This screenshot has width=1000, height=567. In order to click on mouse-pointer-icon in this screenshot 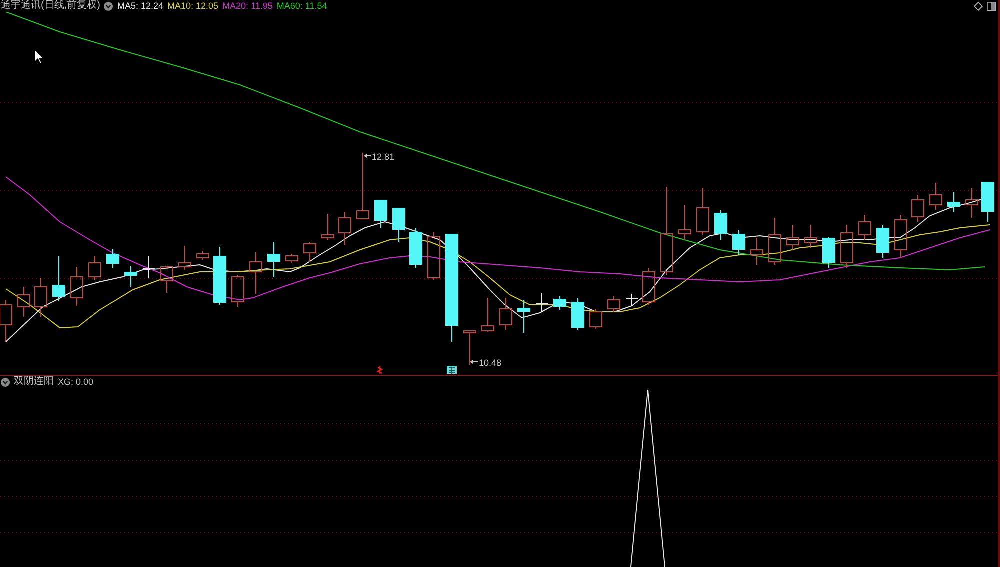, I will do `click(39, 57)`.